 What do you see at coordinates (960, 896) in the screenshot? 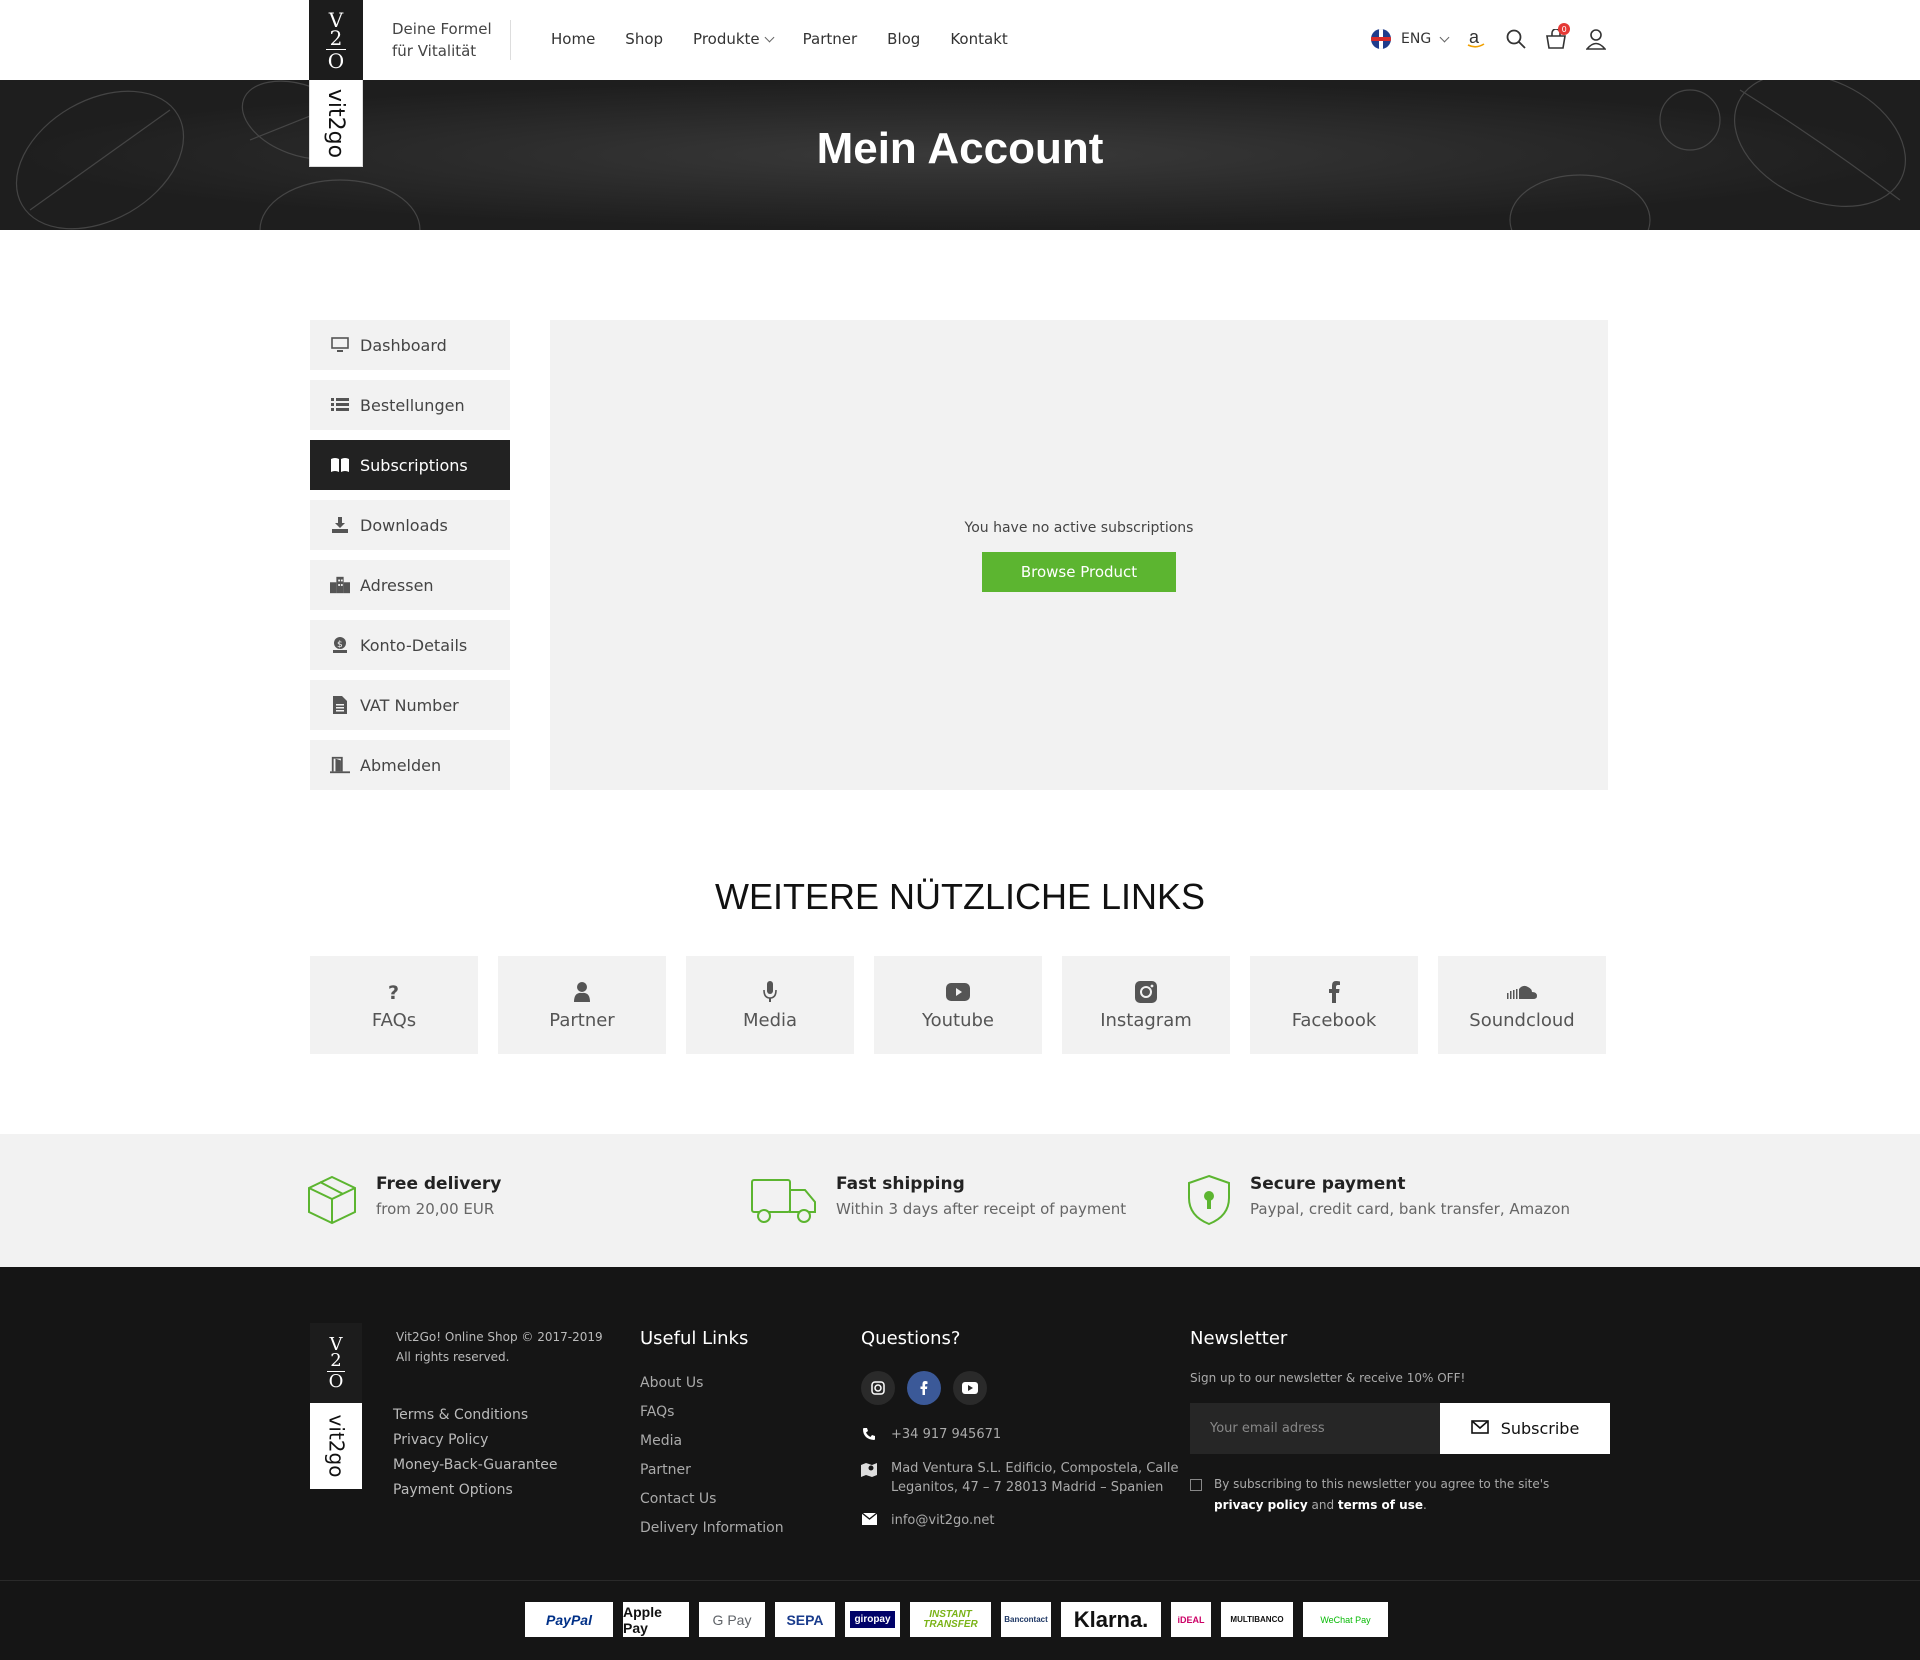
I see `useful-links-title: WEITERE NÜTZLICHE LINKS` at bounding box center [960, 896].